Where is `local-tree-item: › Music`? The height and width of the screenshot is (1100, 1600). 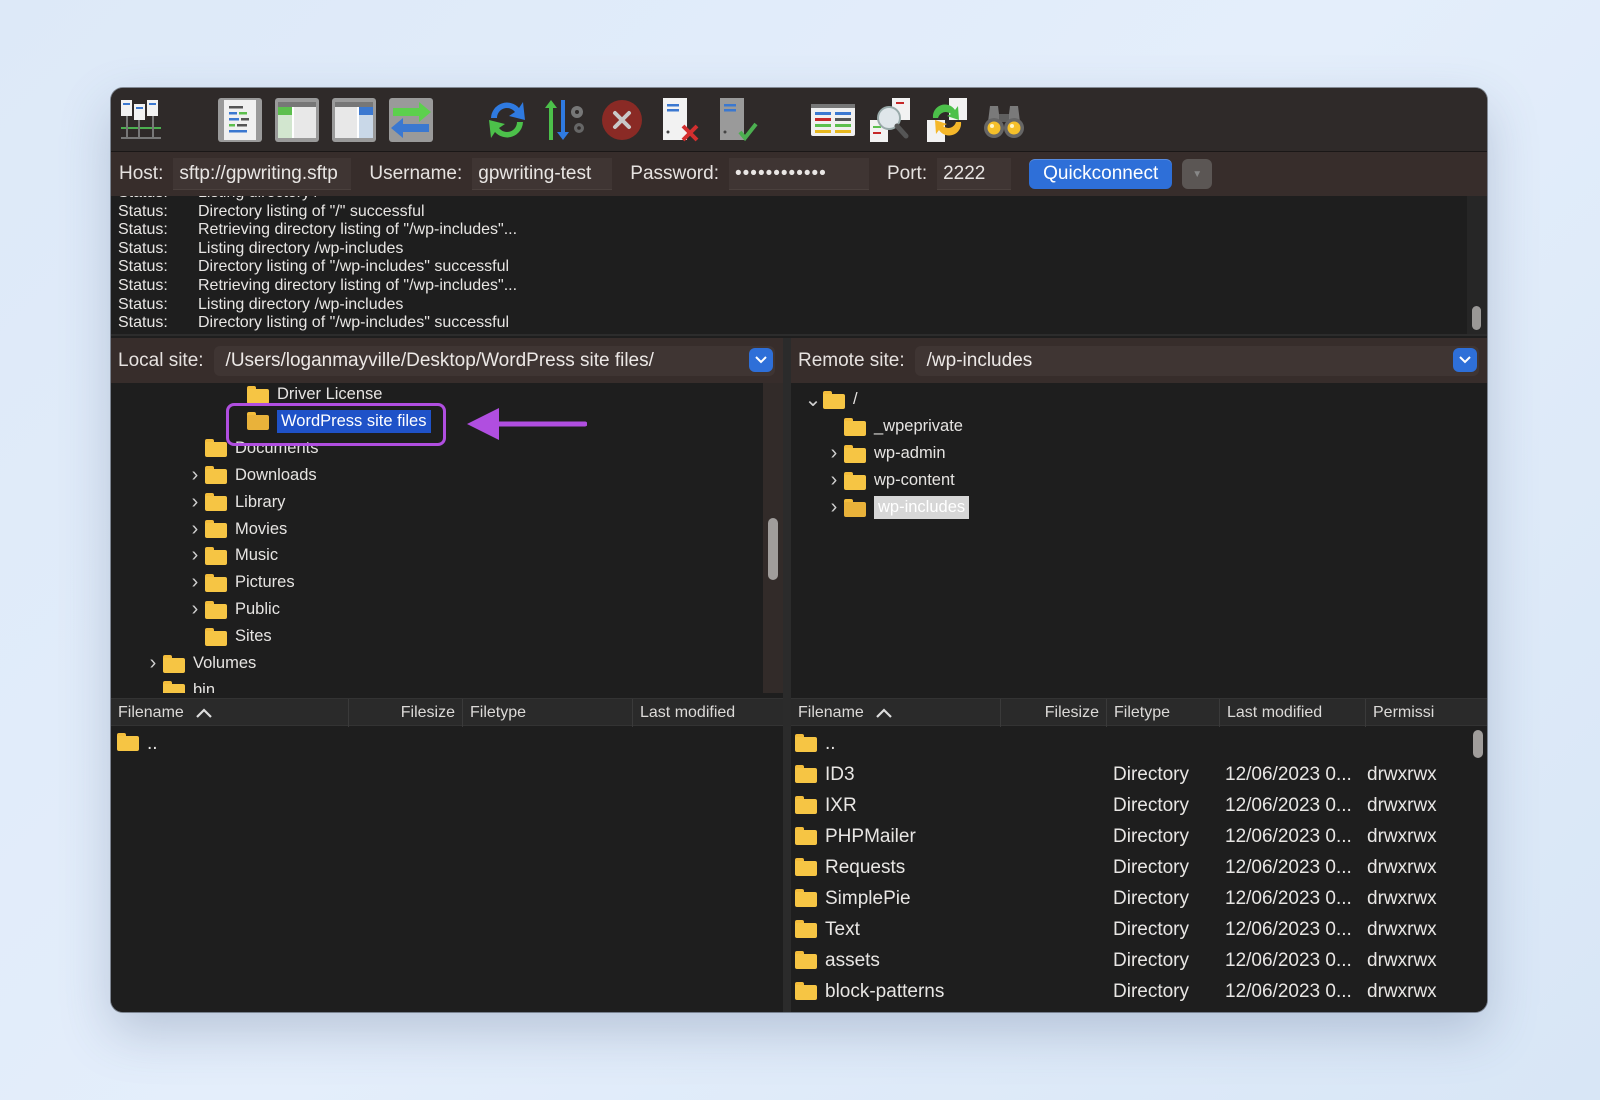
local-tree-item: › Music is located at coordinates (231, 555).